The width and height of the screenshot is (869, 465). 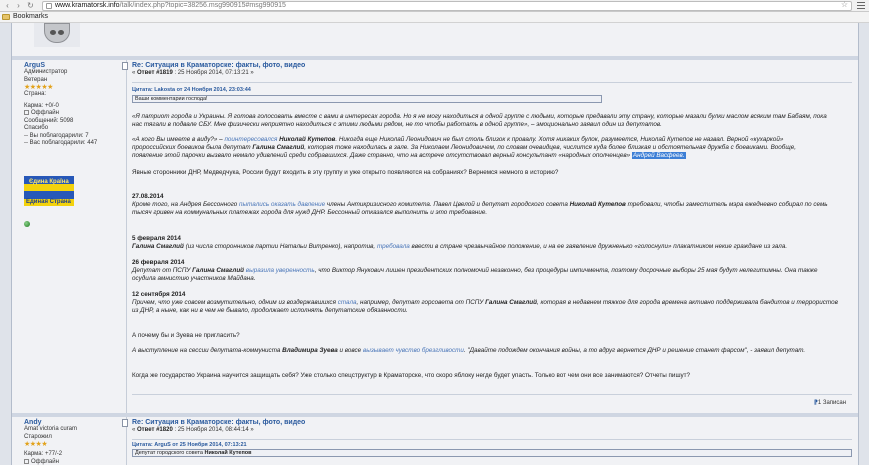 What do you see at coordinates (347, 302) in the screenshot?
I see `history-link: стала` at bounding box center [347, 302].